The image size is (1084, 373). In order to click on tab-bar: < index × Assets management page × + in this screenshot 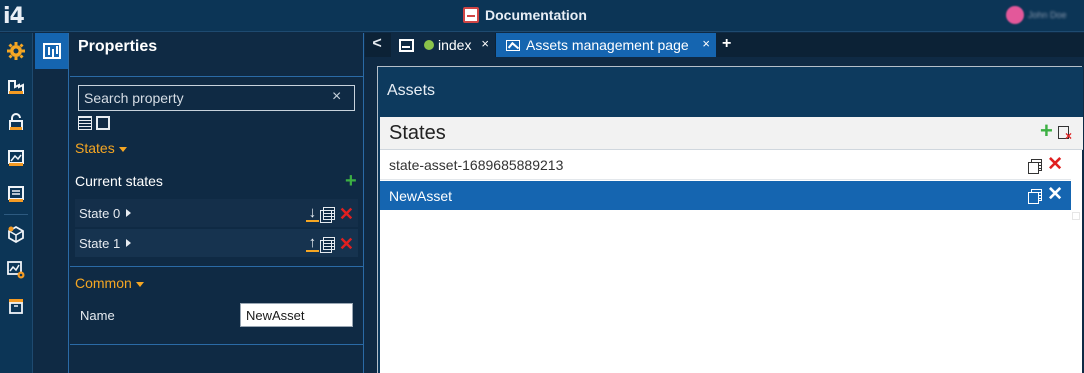, I will do `click(724, 45)`.